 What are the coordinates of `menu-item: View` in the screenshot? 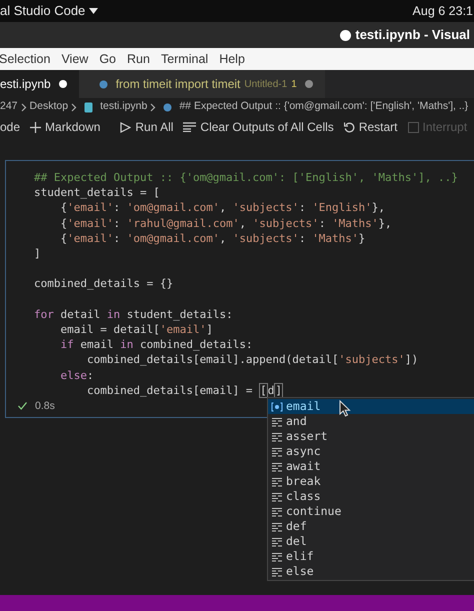 It's located at (74, 59).